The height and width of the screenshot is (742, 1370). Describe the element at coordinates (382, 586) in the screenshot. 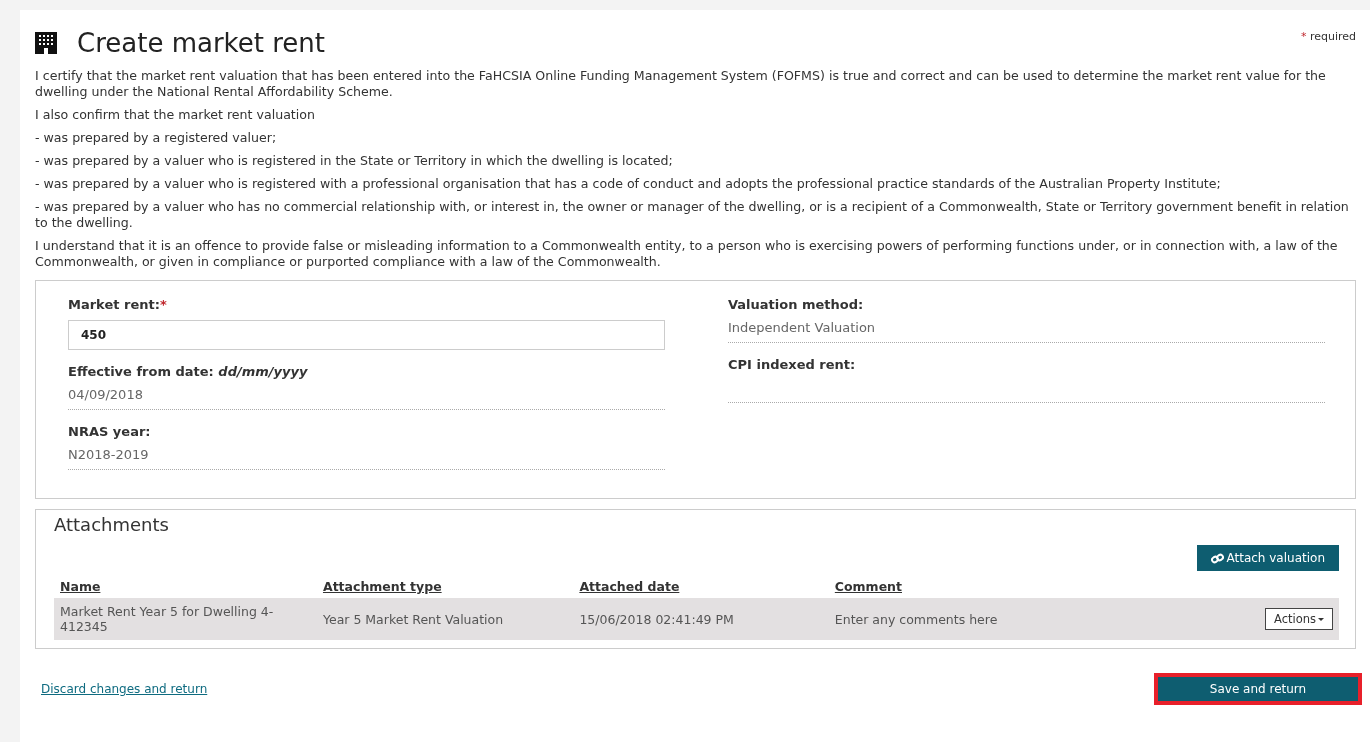

I see `column-header: Attachment type` at that location.